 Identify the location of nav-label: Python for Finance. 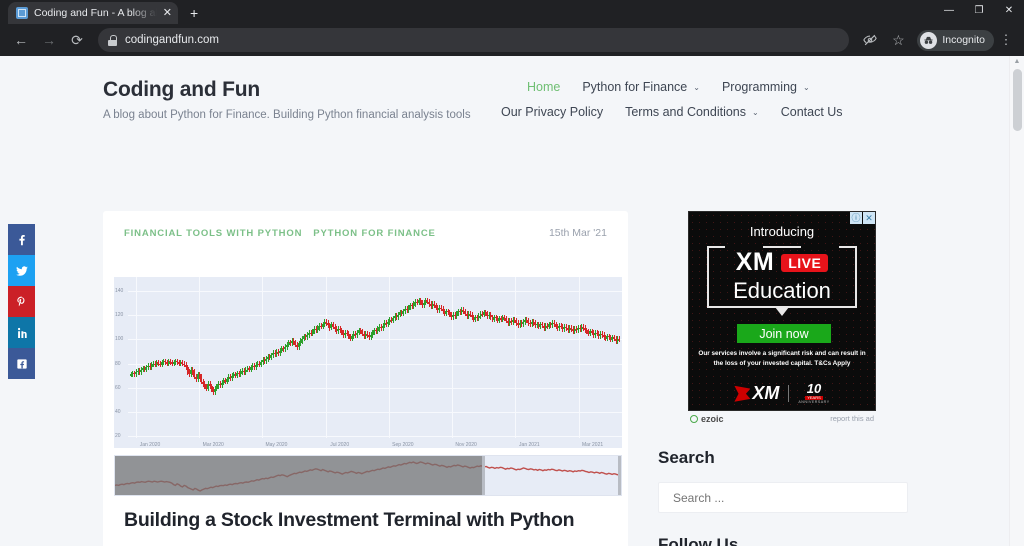
(635, 87).